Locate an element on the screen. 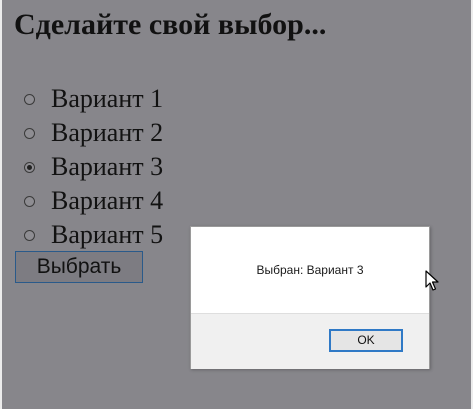 The height and width of the screenshot is (409, 473). radio-option-2: Вариант 2 is located at coordinates (93, 133).